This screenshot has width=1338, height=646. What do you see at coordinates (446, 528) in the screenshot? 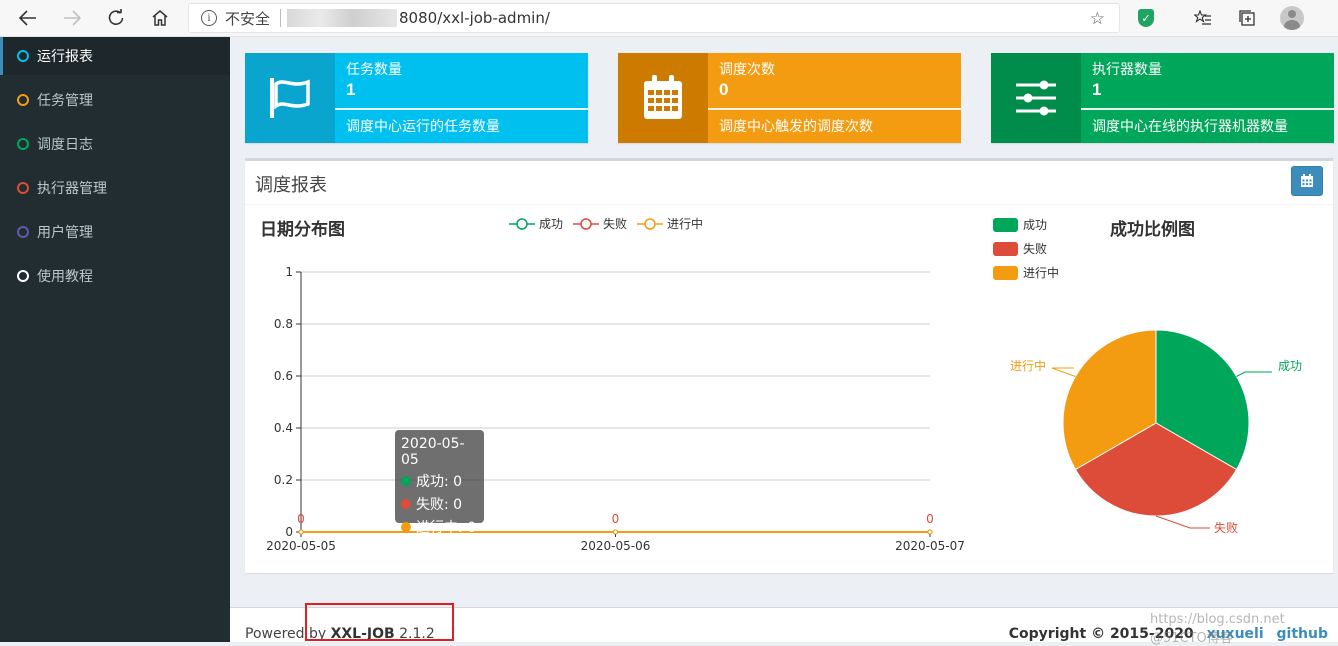
I see `tooltip-running: 进行中: 0` at bounding box center [446, 528].